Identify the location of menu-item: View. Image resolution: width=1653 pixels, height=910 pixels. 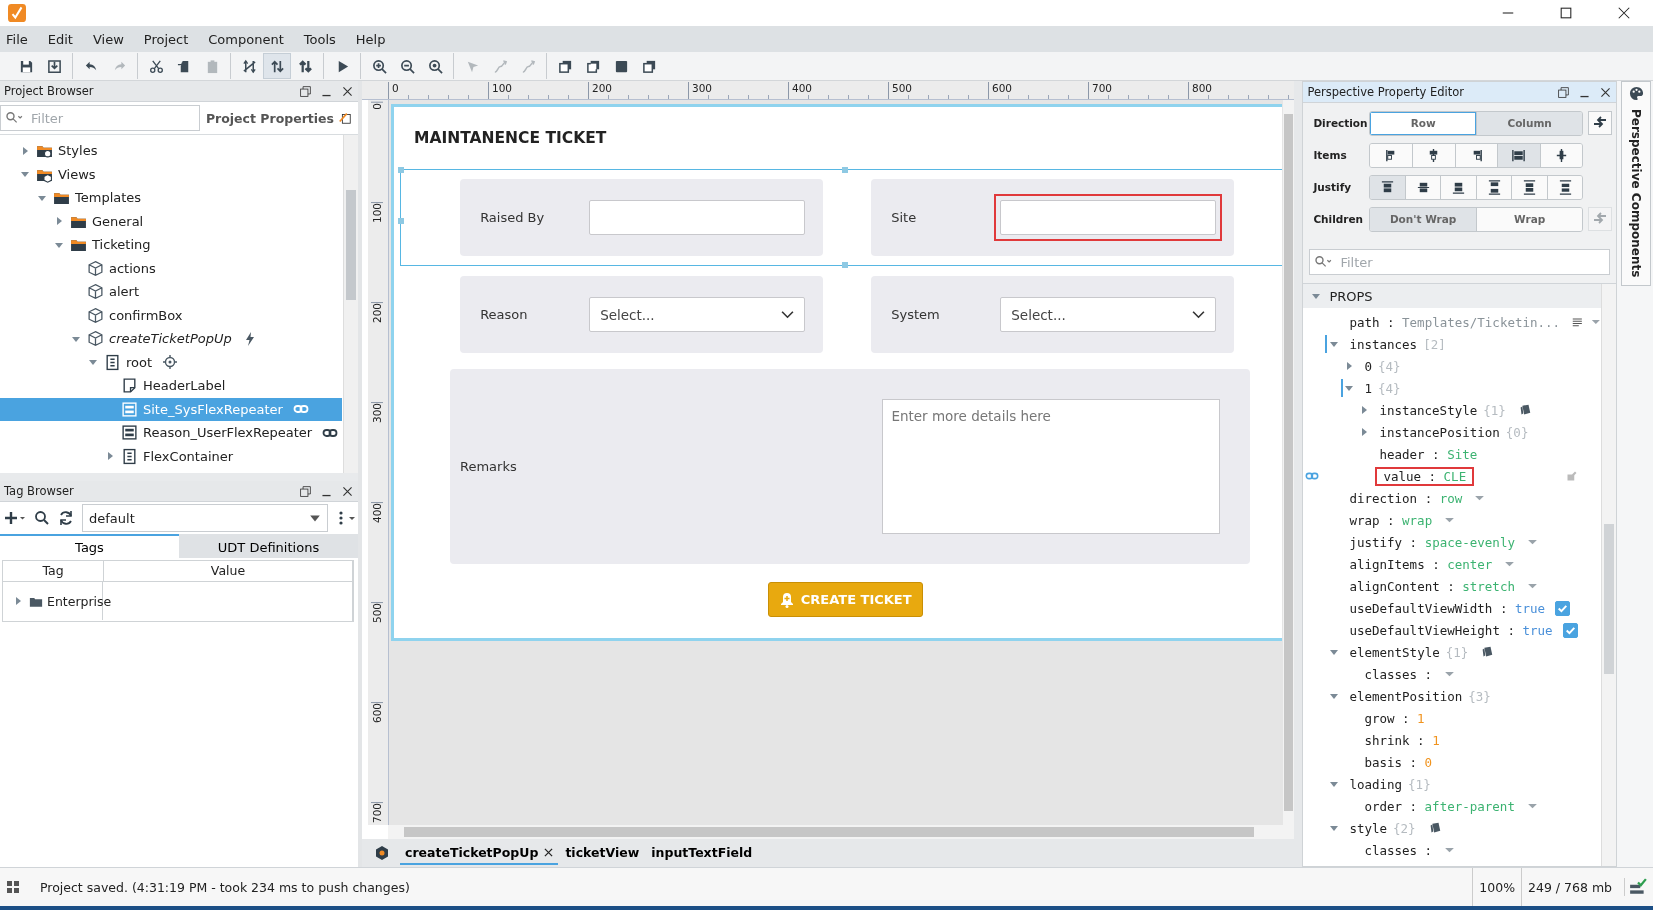
(114, 39).